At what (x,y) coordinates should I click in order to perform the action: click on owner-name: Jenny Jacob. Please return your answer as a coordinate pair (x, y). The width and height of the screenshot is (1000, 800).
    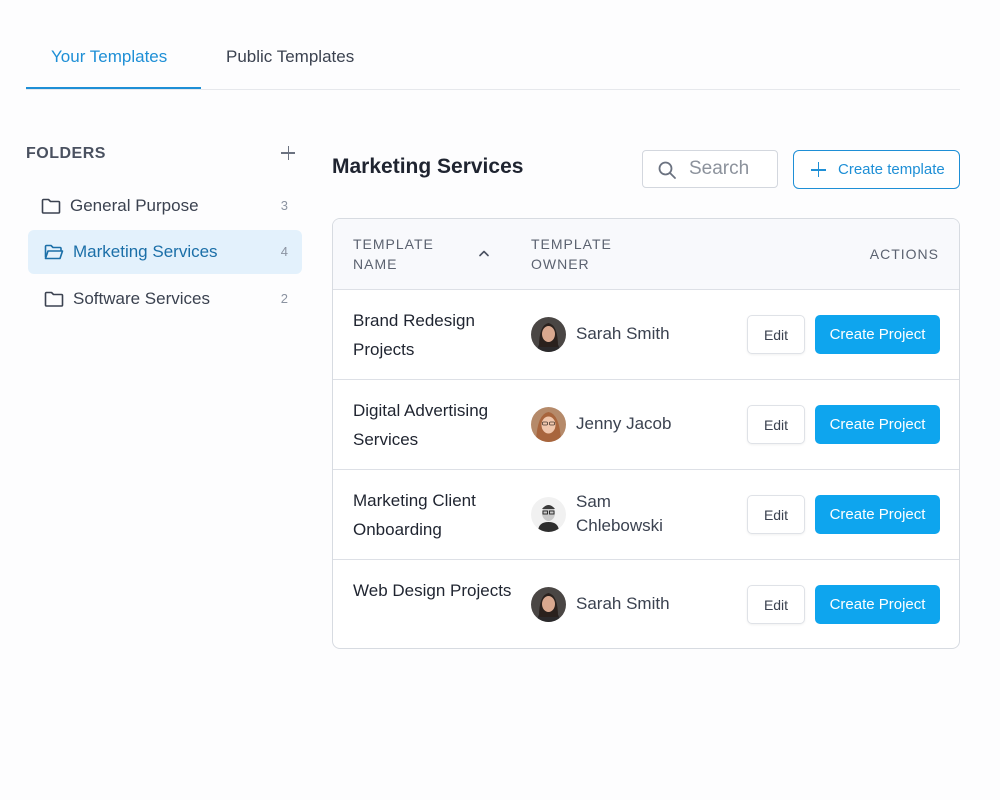
    Looking at the image, I should click on (624, 423).